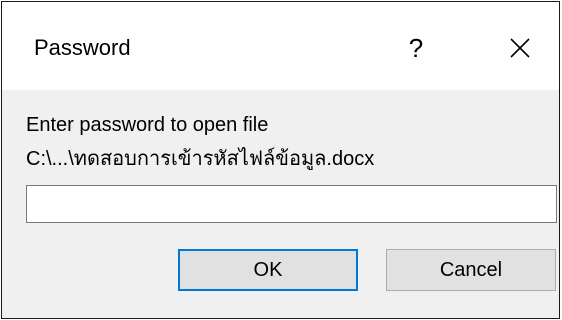 The width and height of the screenshot is (562, 320). I want to click on cancel-button-label: Cancel, so click(471, 269).